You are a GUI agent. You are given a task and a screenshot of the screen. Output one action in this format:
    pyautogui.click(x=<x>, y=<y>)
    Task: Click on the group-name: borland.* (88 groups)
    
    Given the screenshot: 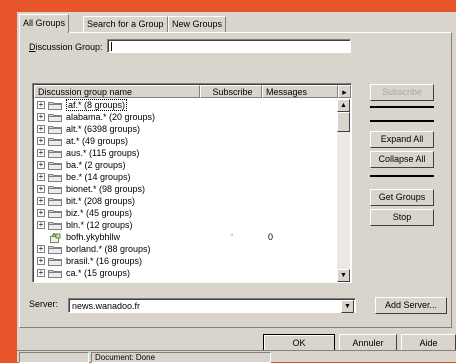 What is the action you would take?
    pyautogui.click(x=108, y=249)
    